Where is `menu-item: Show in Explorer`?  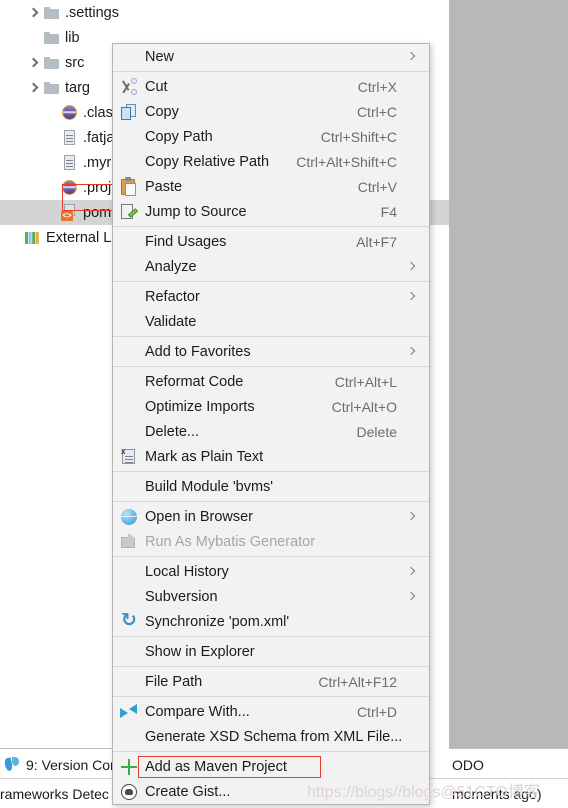 menu-item: Show in Explorer is located at coordinates (271, 651).